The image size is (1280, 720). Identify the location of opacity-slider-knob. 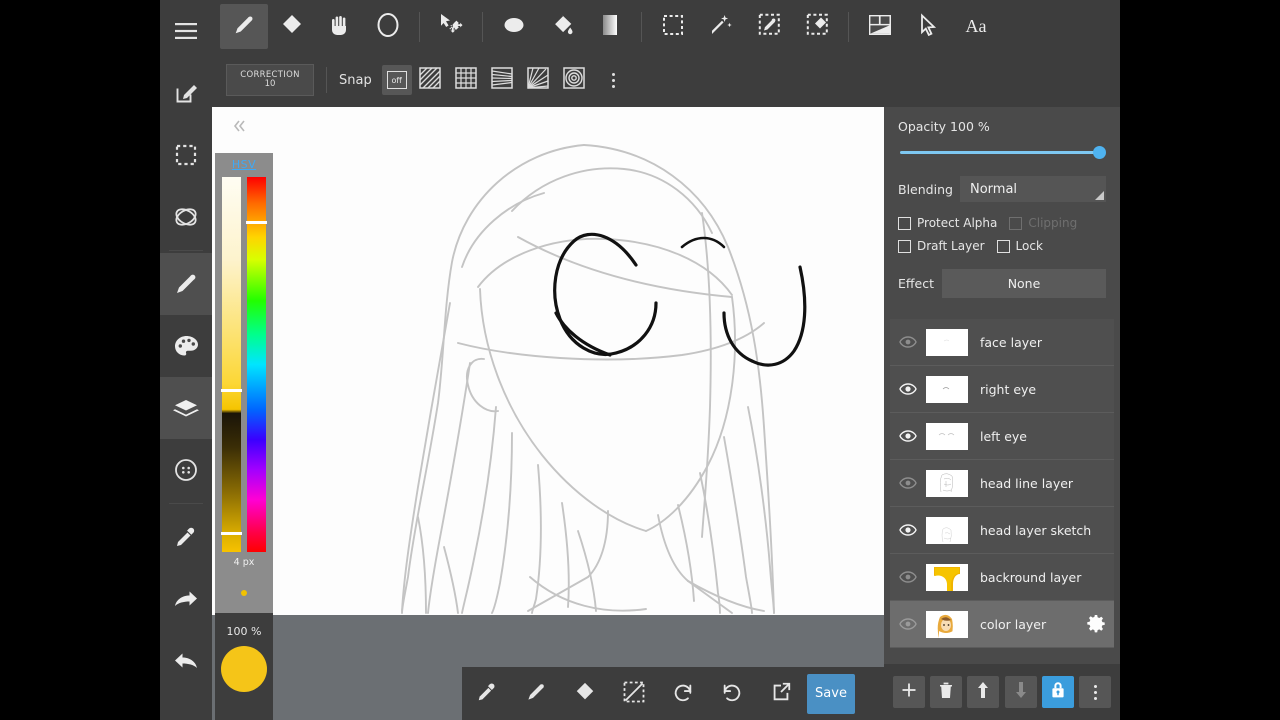
(1099, 152).